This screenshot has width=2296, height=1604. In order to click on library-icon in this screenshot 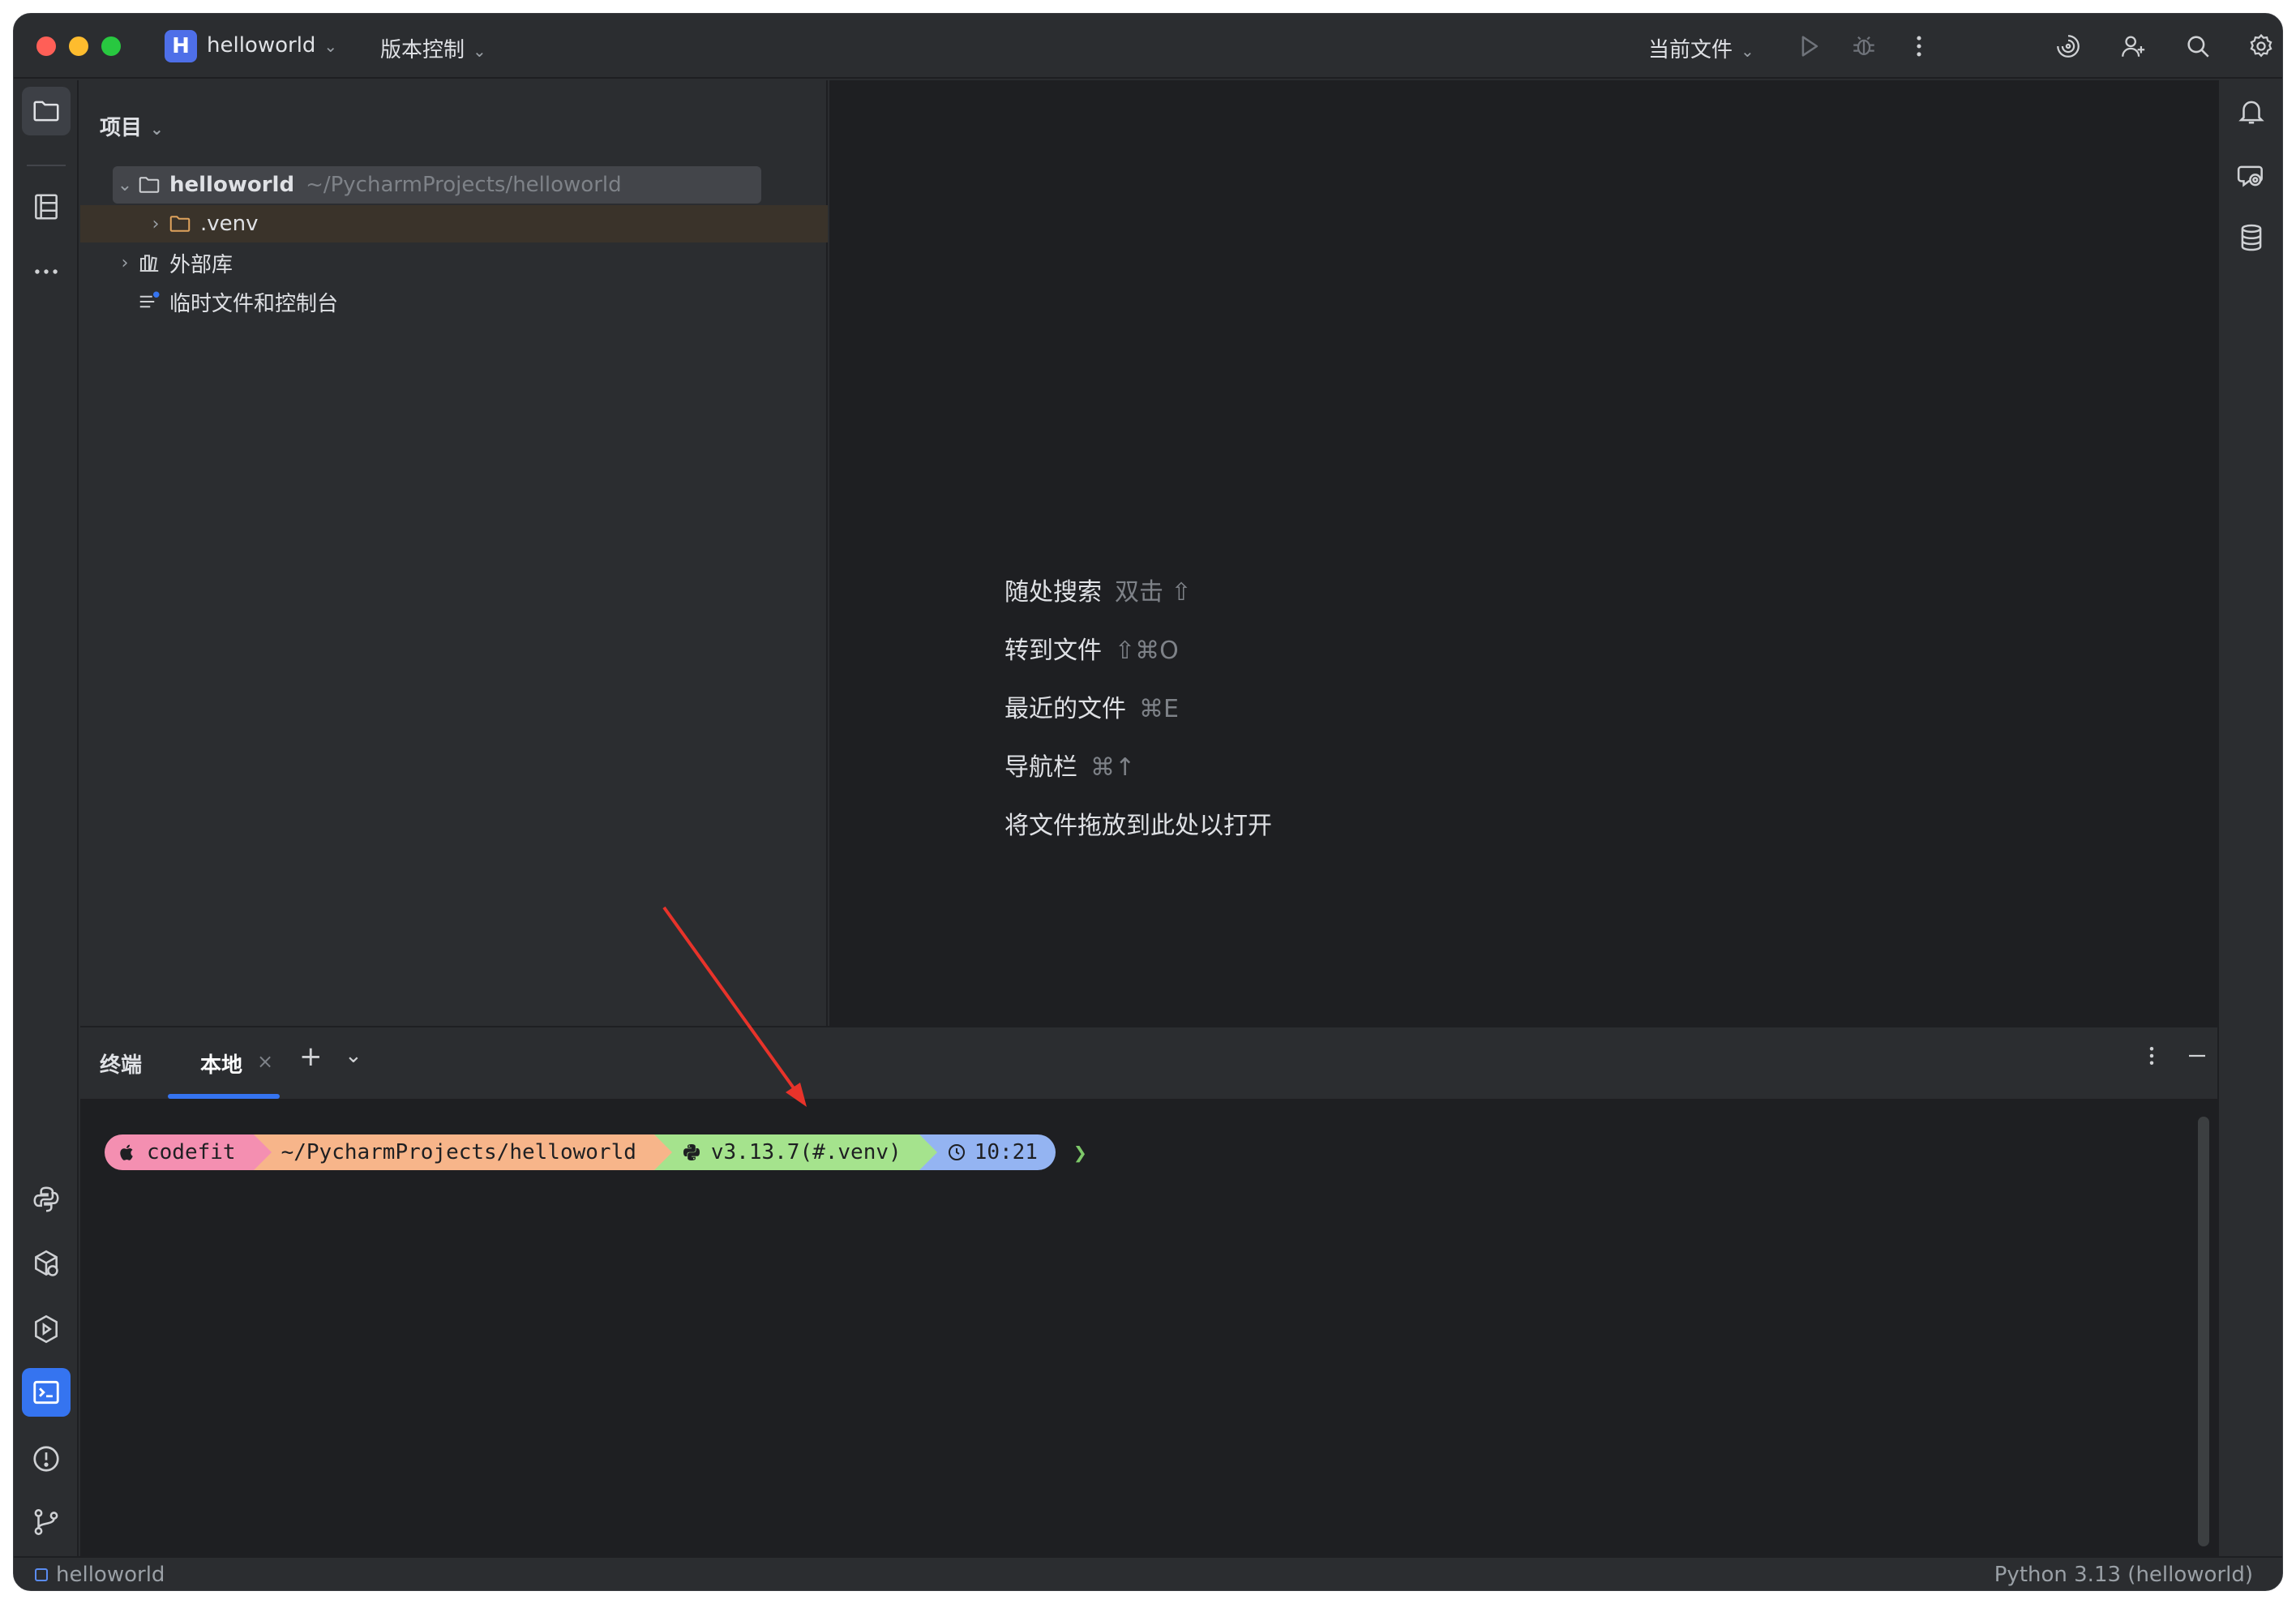, I will do `click(149, 264)`.